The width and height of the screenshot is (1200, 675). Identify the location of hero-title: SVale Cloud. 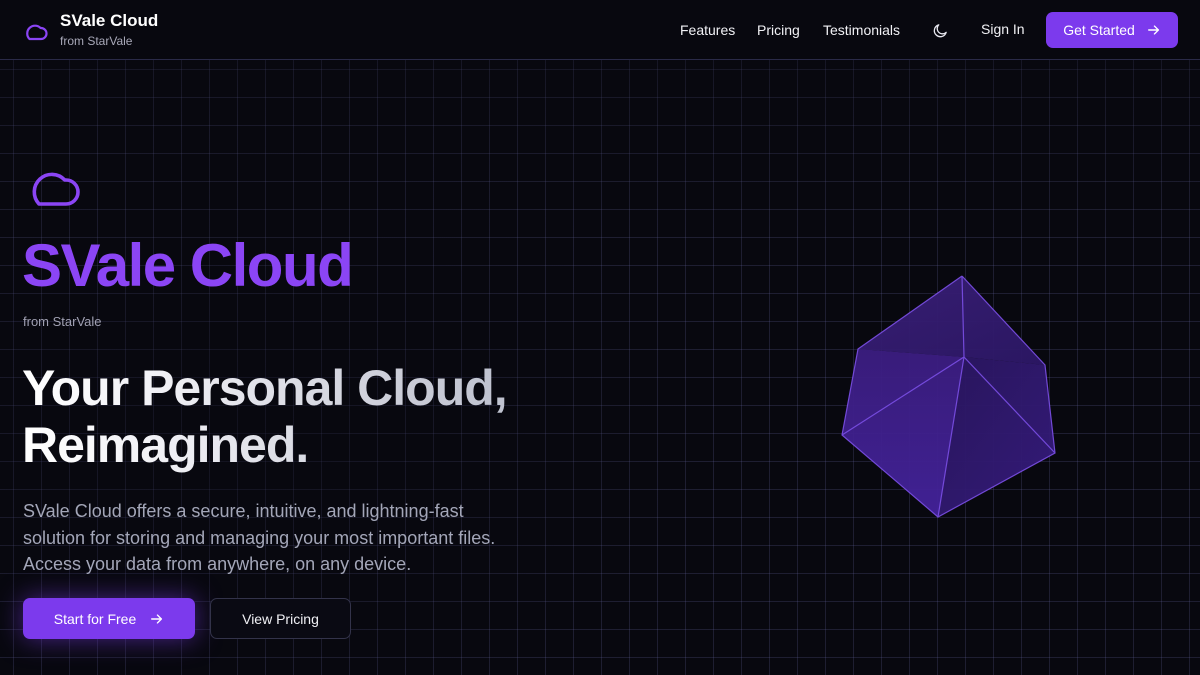
(188, 265).